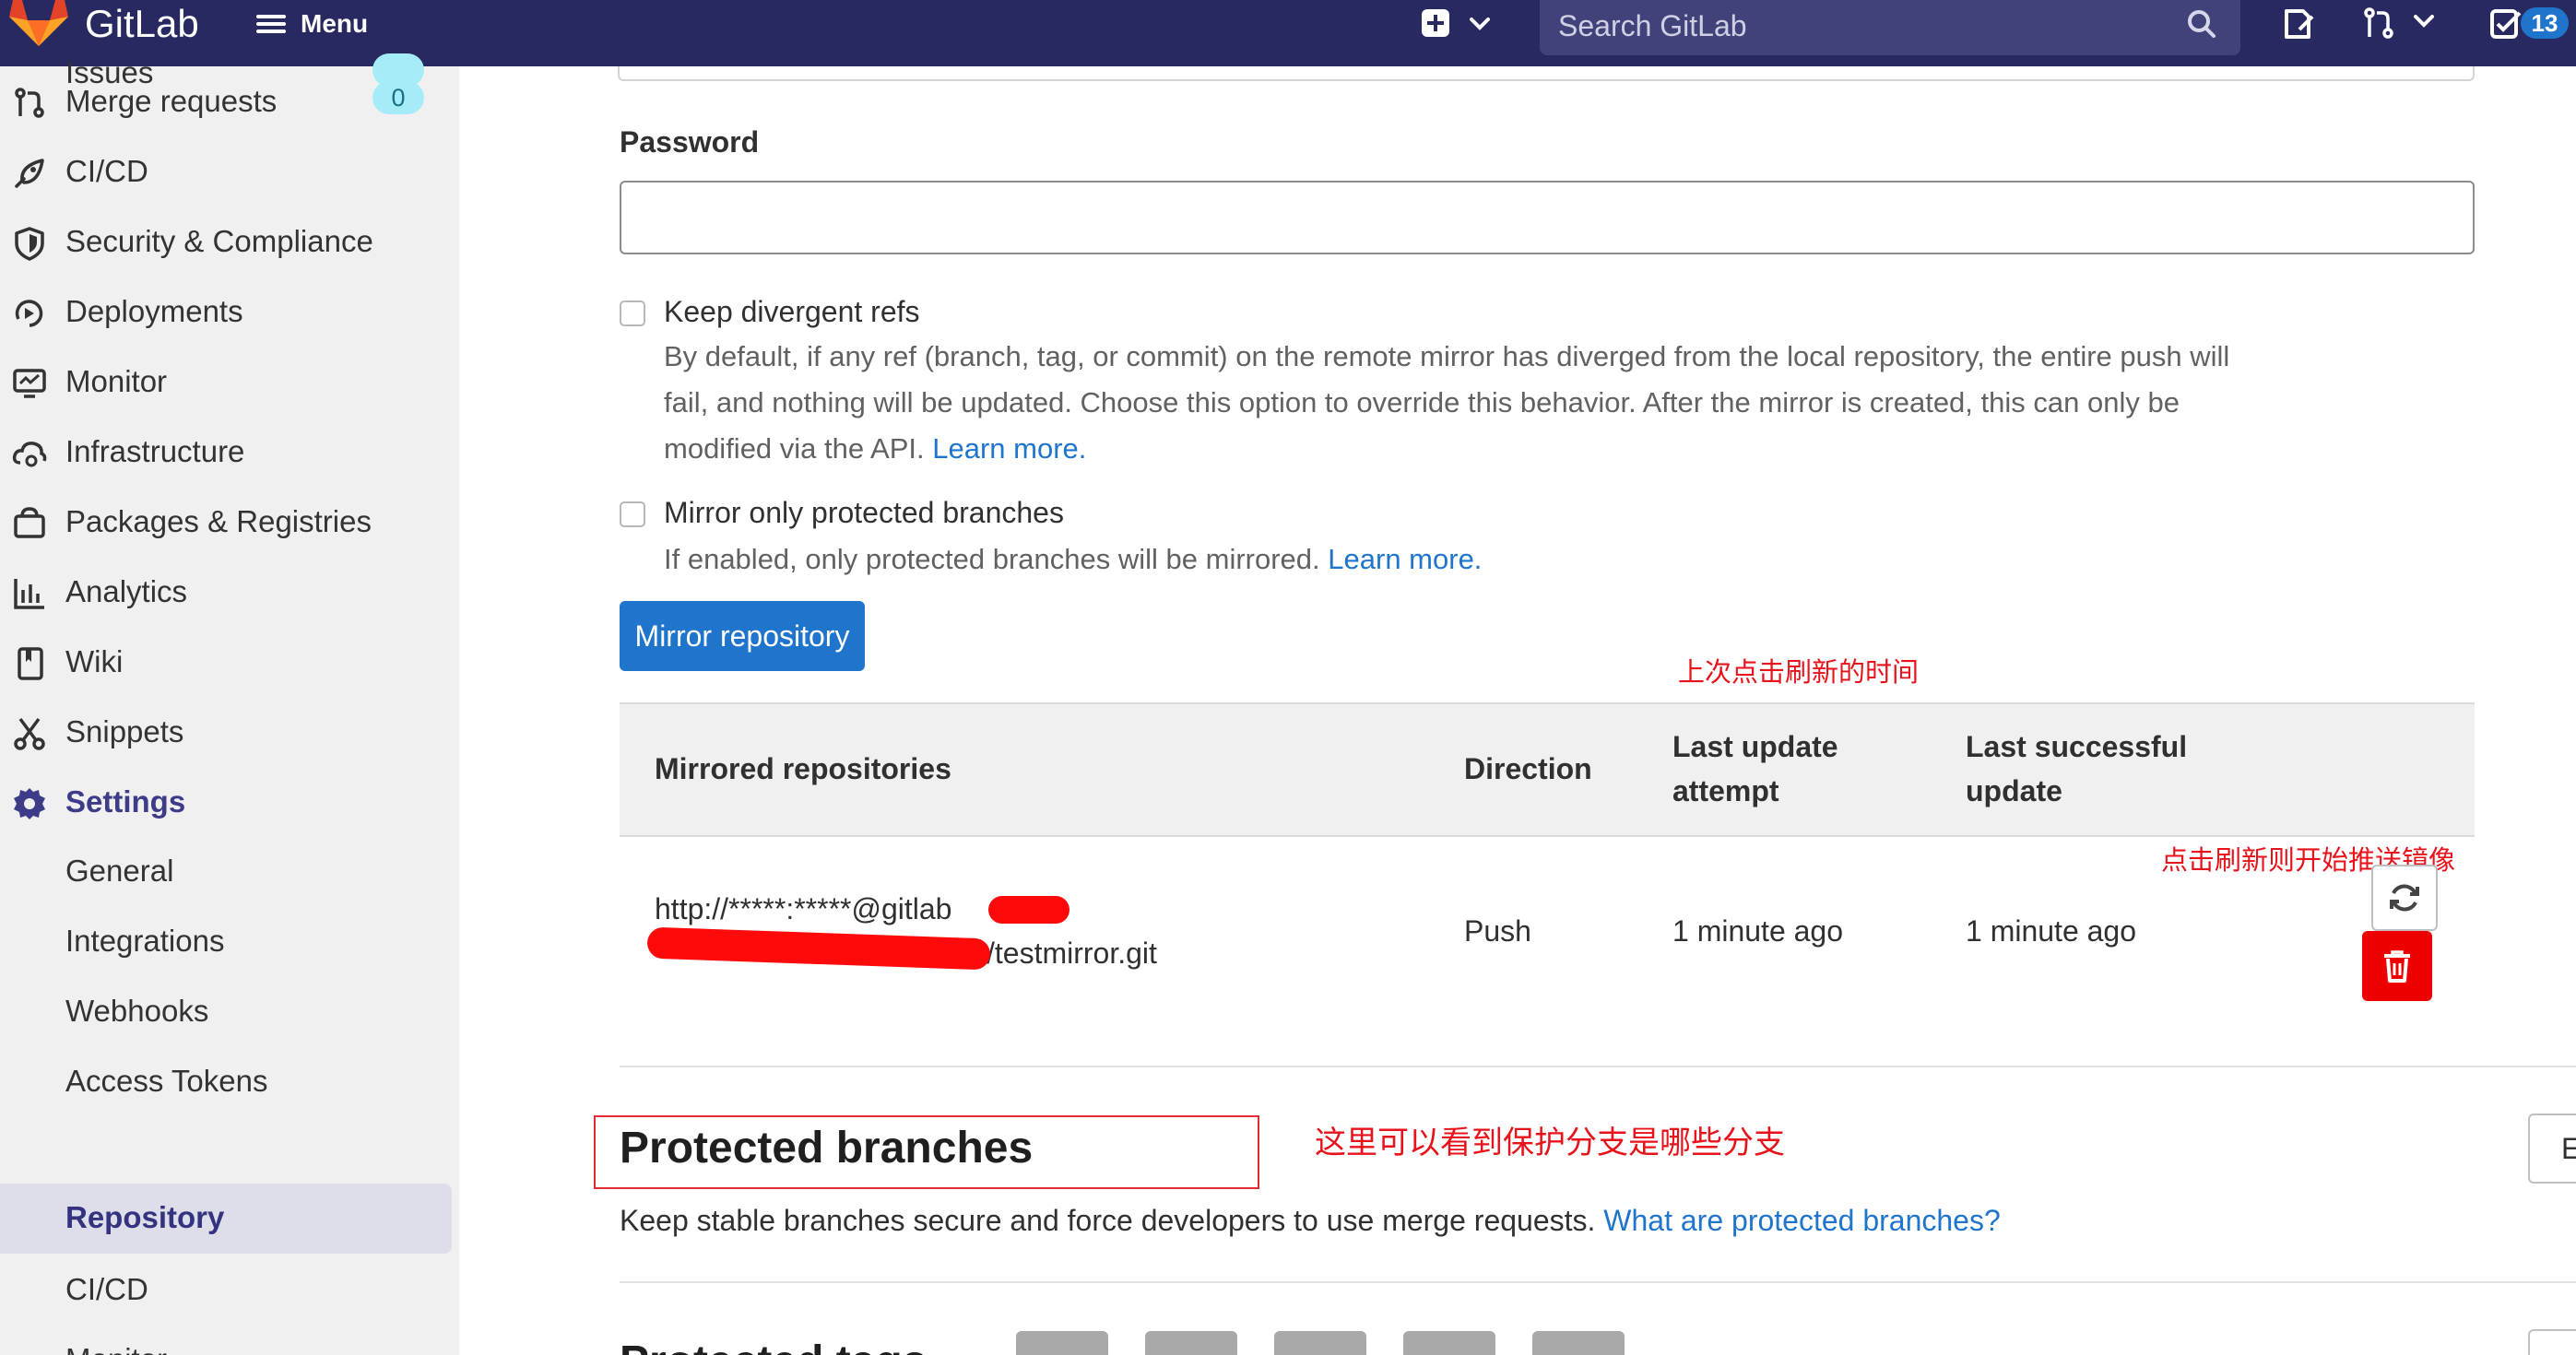 This screenshot has height=1355, width=2576. I want to click on sidebar-item-label: CI/CD, so click(106, 171).